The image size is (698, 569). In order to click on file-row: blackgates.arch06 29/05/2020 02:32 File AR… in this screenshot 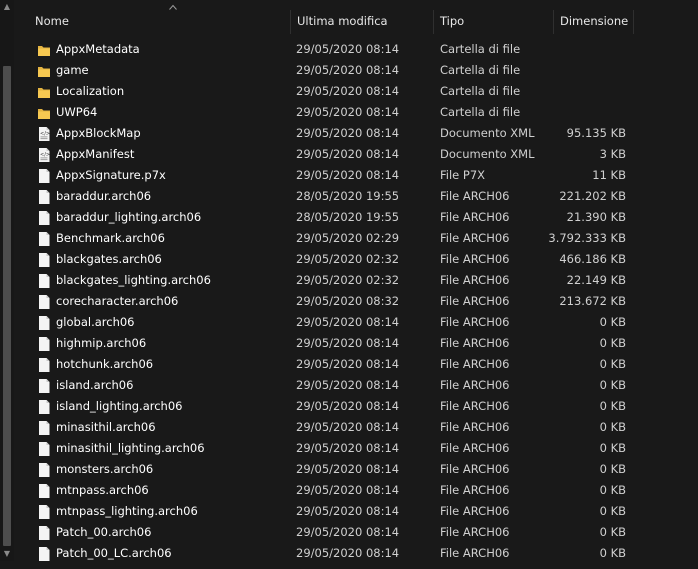, I will do `click(356, 259)`.